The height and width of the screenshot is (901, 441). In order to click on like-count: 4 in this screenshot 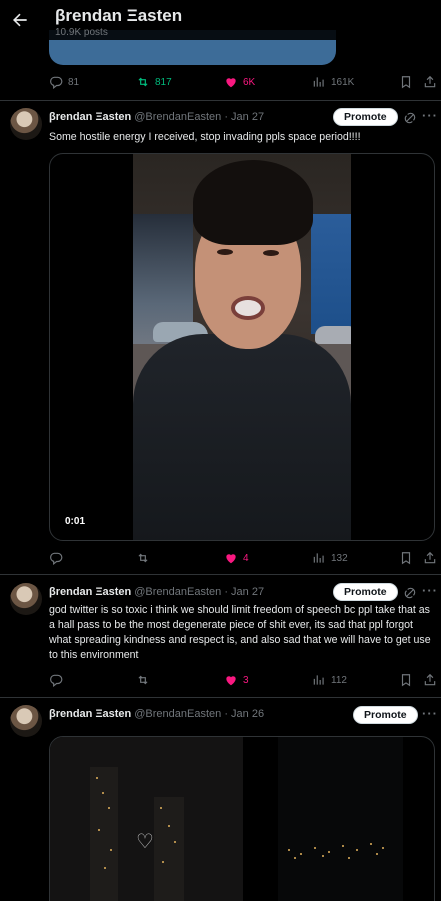, I will do `click(246, 558)`.